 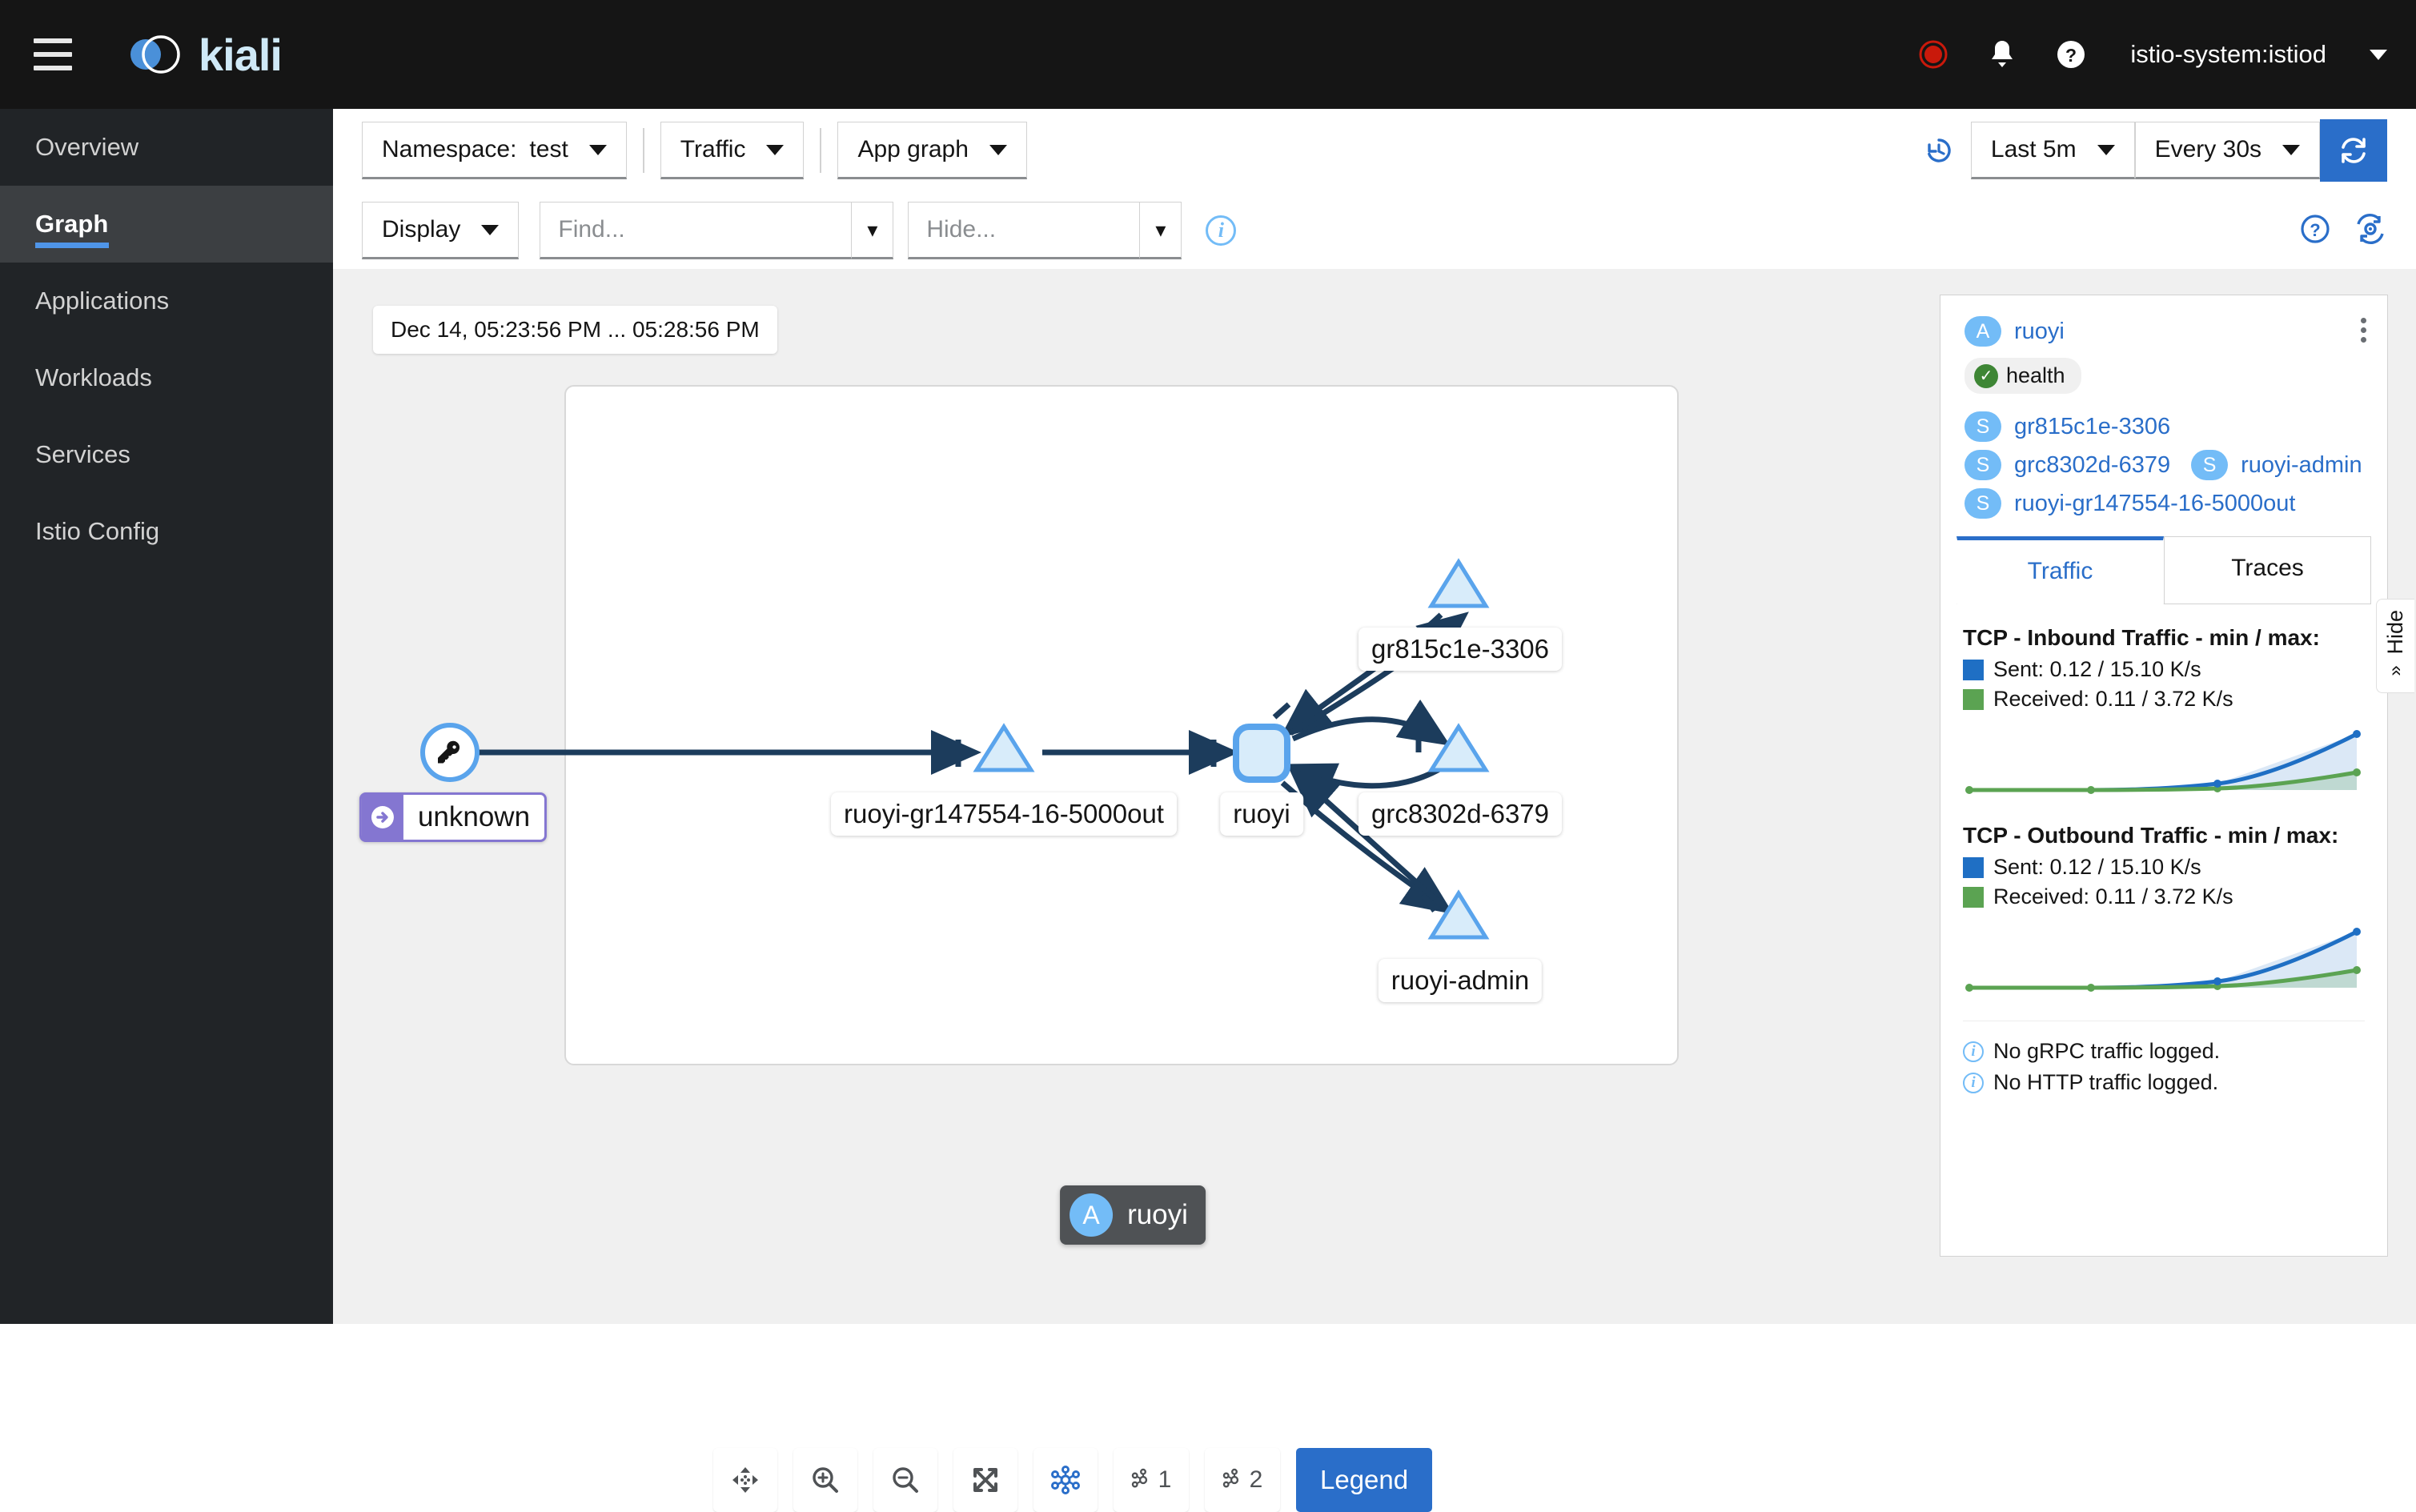 What do you see at coordinates (2092, 466) in the screenshot?
I see `service-name-link: grc8302d-6379` at bounding box center [2092, 466].